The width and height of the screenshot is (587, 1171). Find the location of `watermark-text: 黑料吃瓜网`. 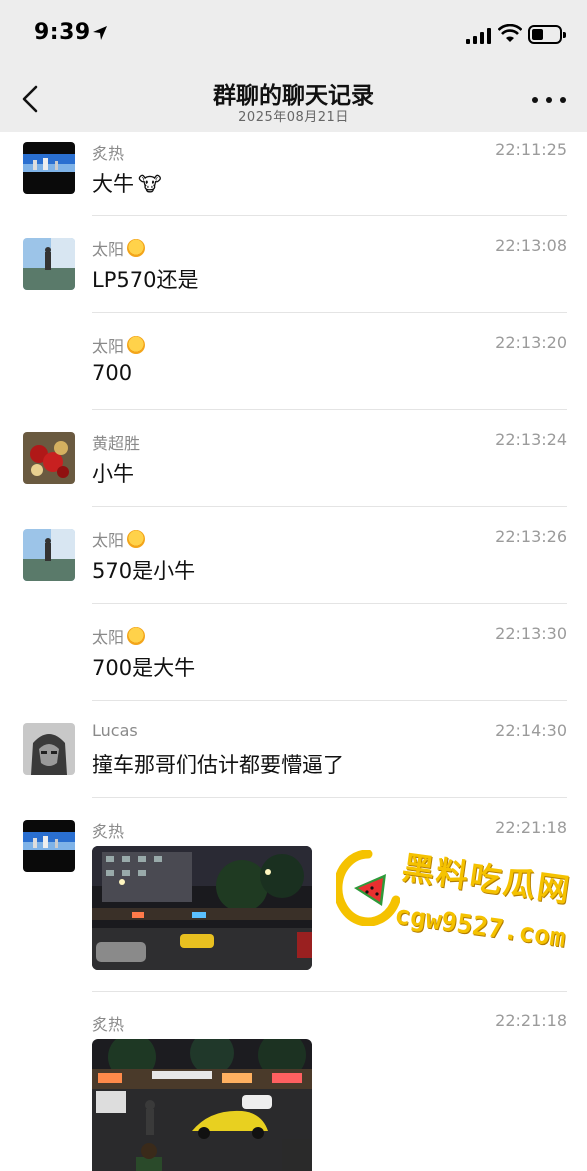

watermark-text: 黑料吃瓜网 is located at coordinates (486, 879).